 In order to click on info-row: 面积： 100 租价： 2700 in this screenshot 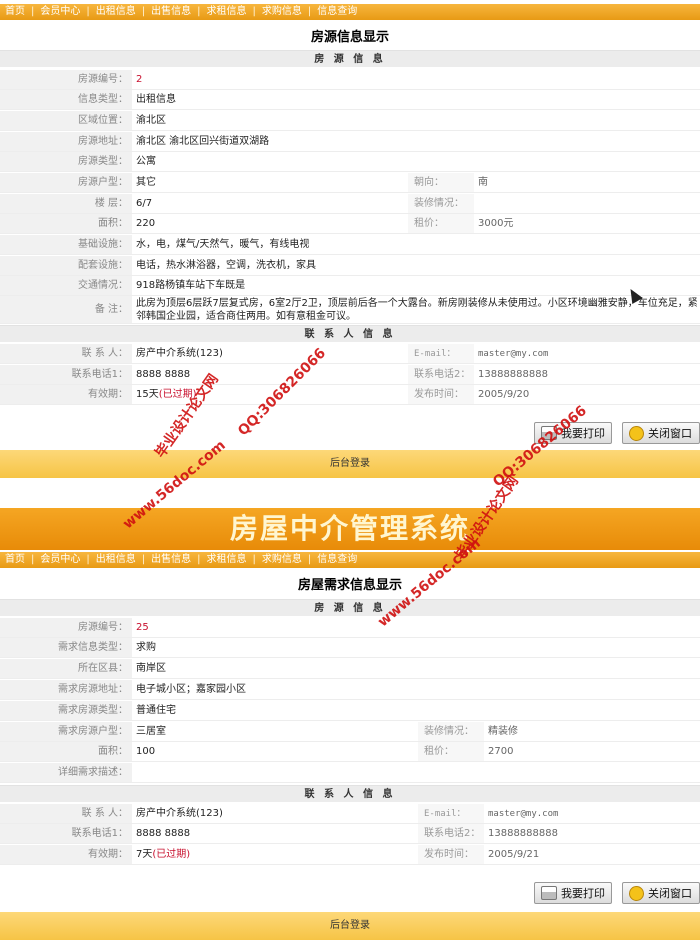, I will do `click(350, 752)`.